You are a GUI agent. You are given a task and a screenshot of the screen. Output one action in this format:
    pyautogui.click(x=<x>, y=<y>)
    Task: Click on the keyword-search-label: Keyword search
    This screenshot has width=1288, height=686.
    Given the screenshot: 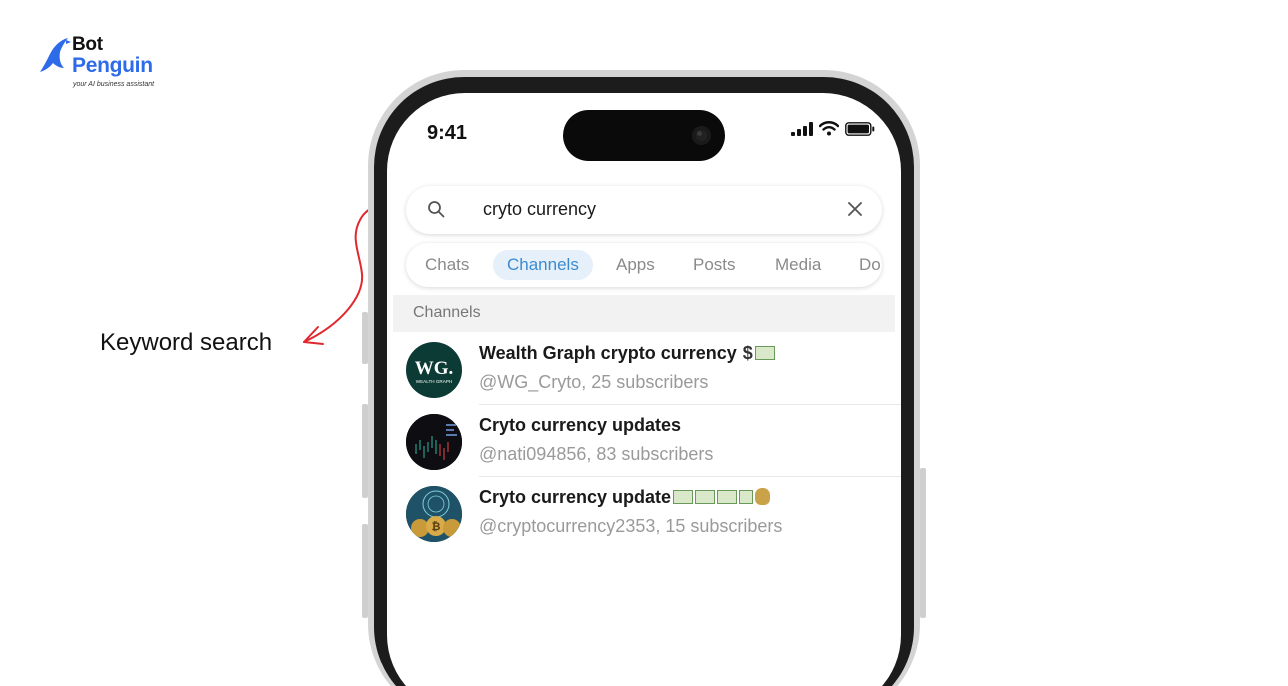 What is the action you would take?
    pyautogui.click(x=186, y=342)
    